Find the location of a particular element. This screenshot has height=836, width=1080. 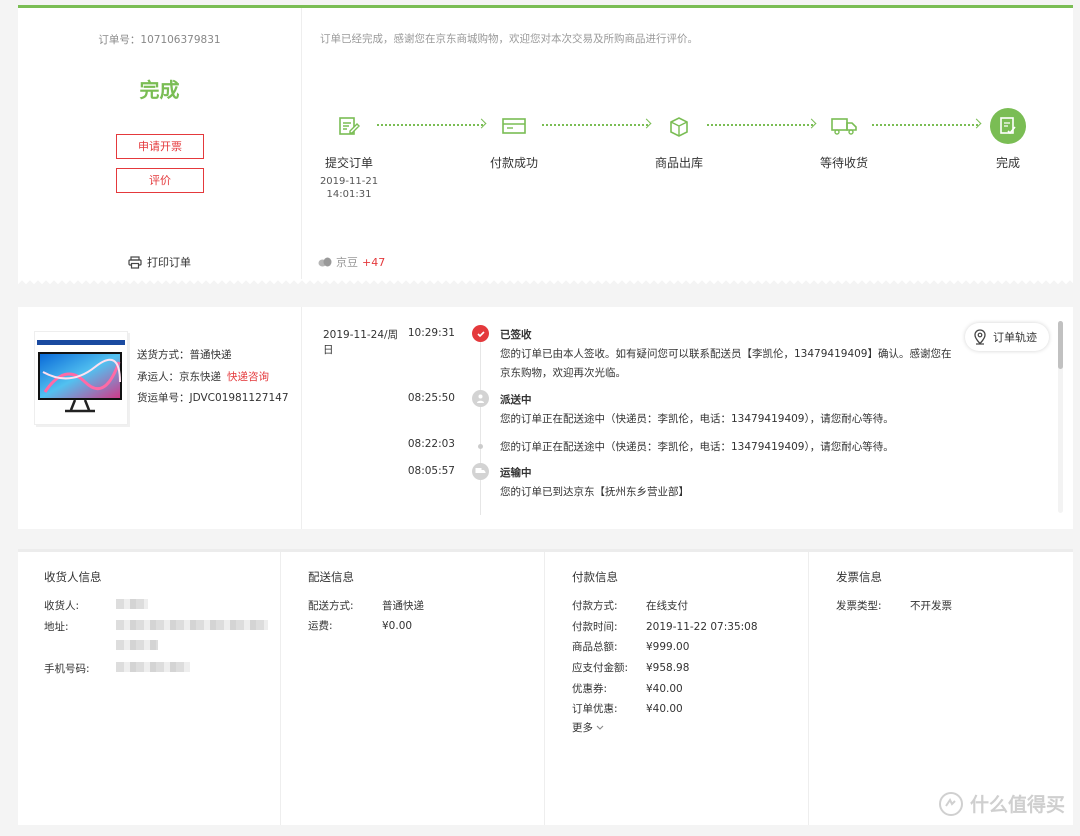

truck-icon is located at coordinates (844, 126).